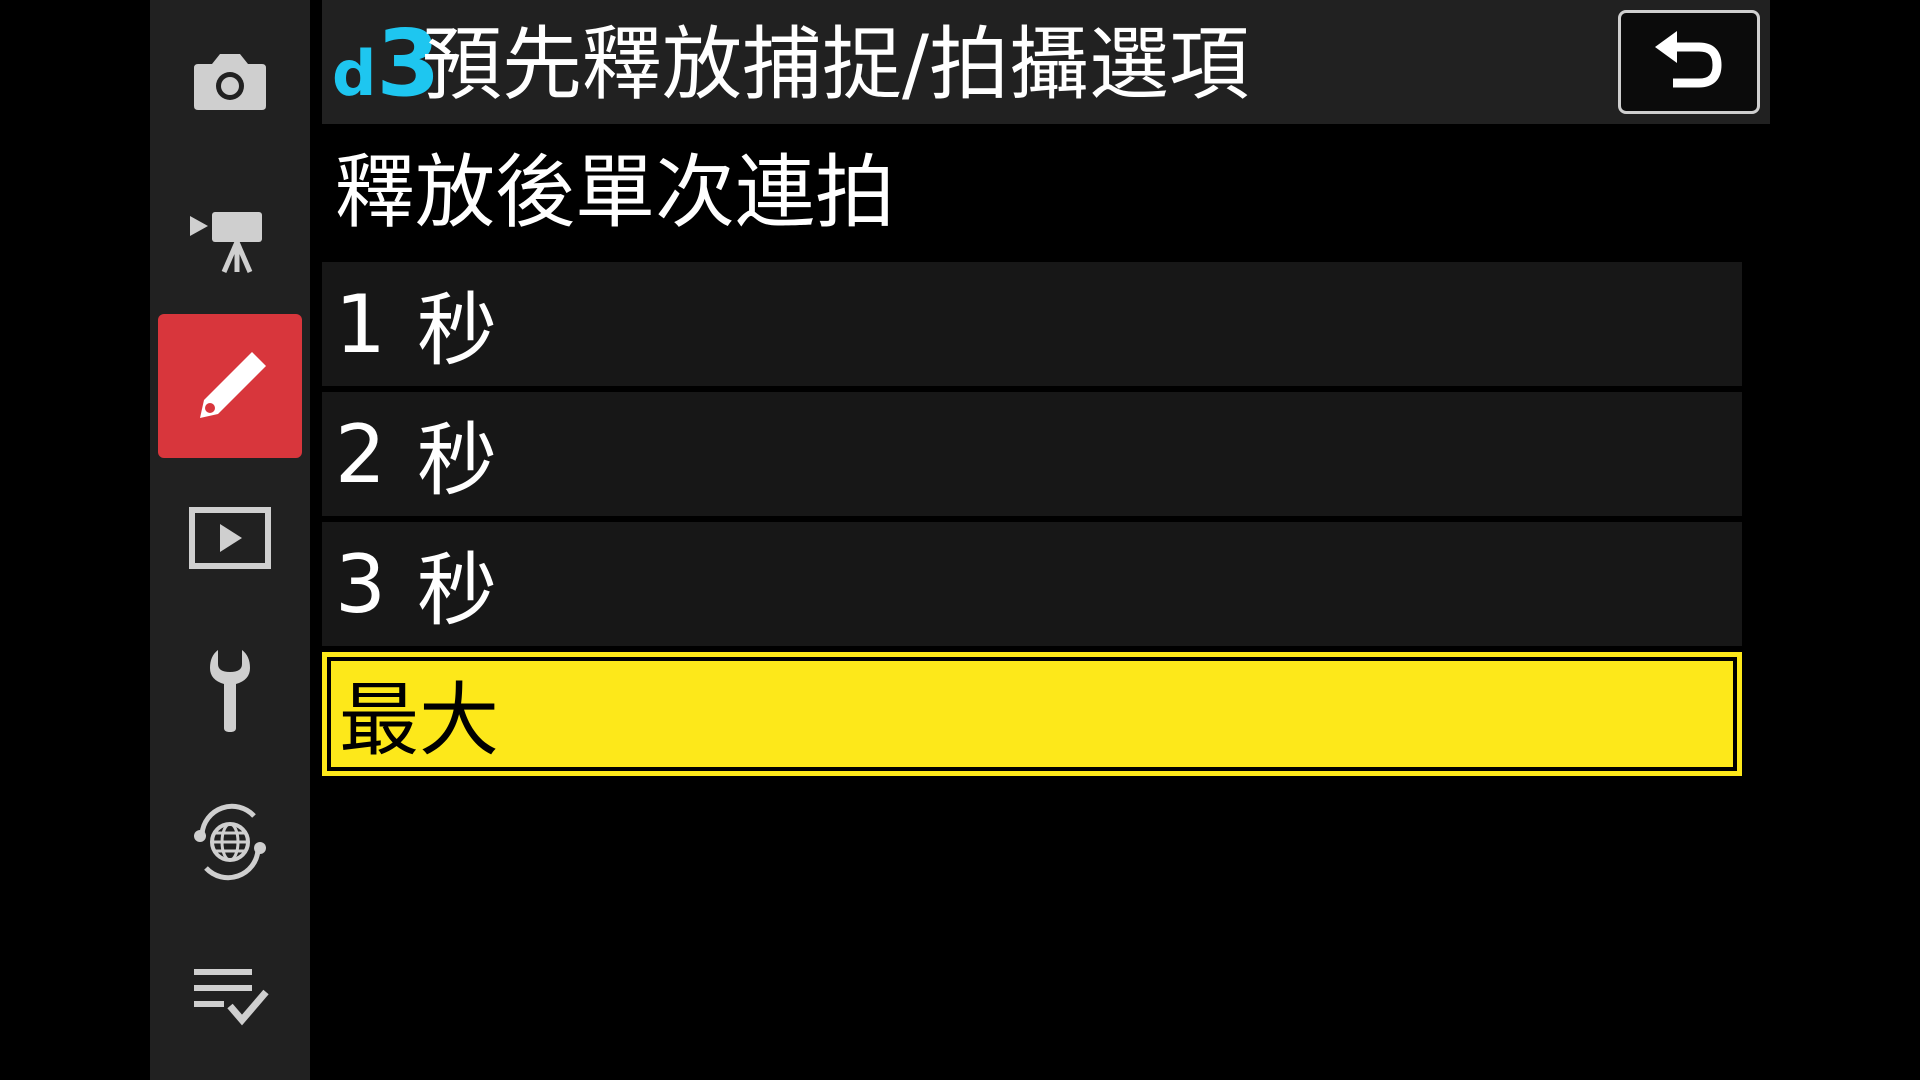 This screenshot has width=1920, height=1080. I want to click on option-label: 最大, so click(419, 720).